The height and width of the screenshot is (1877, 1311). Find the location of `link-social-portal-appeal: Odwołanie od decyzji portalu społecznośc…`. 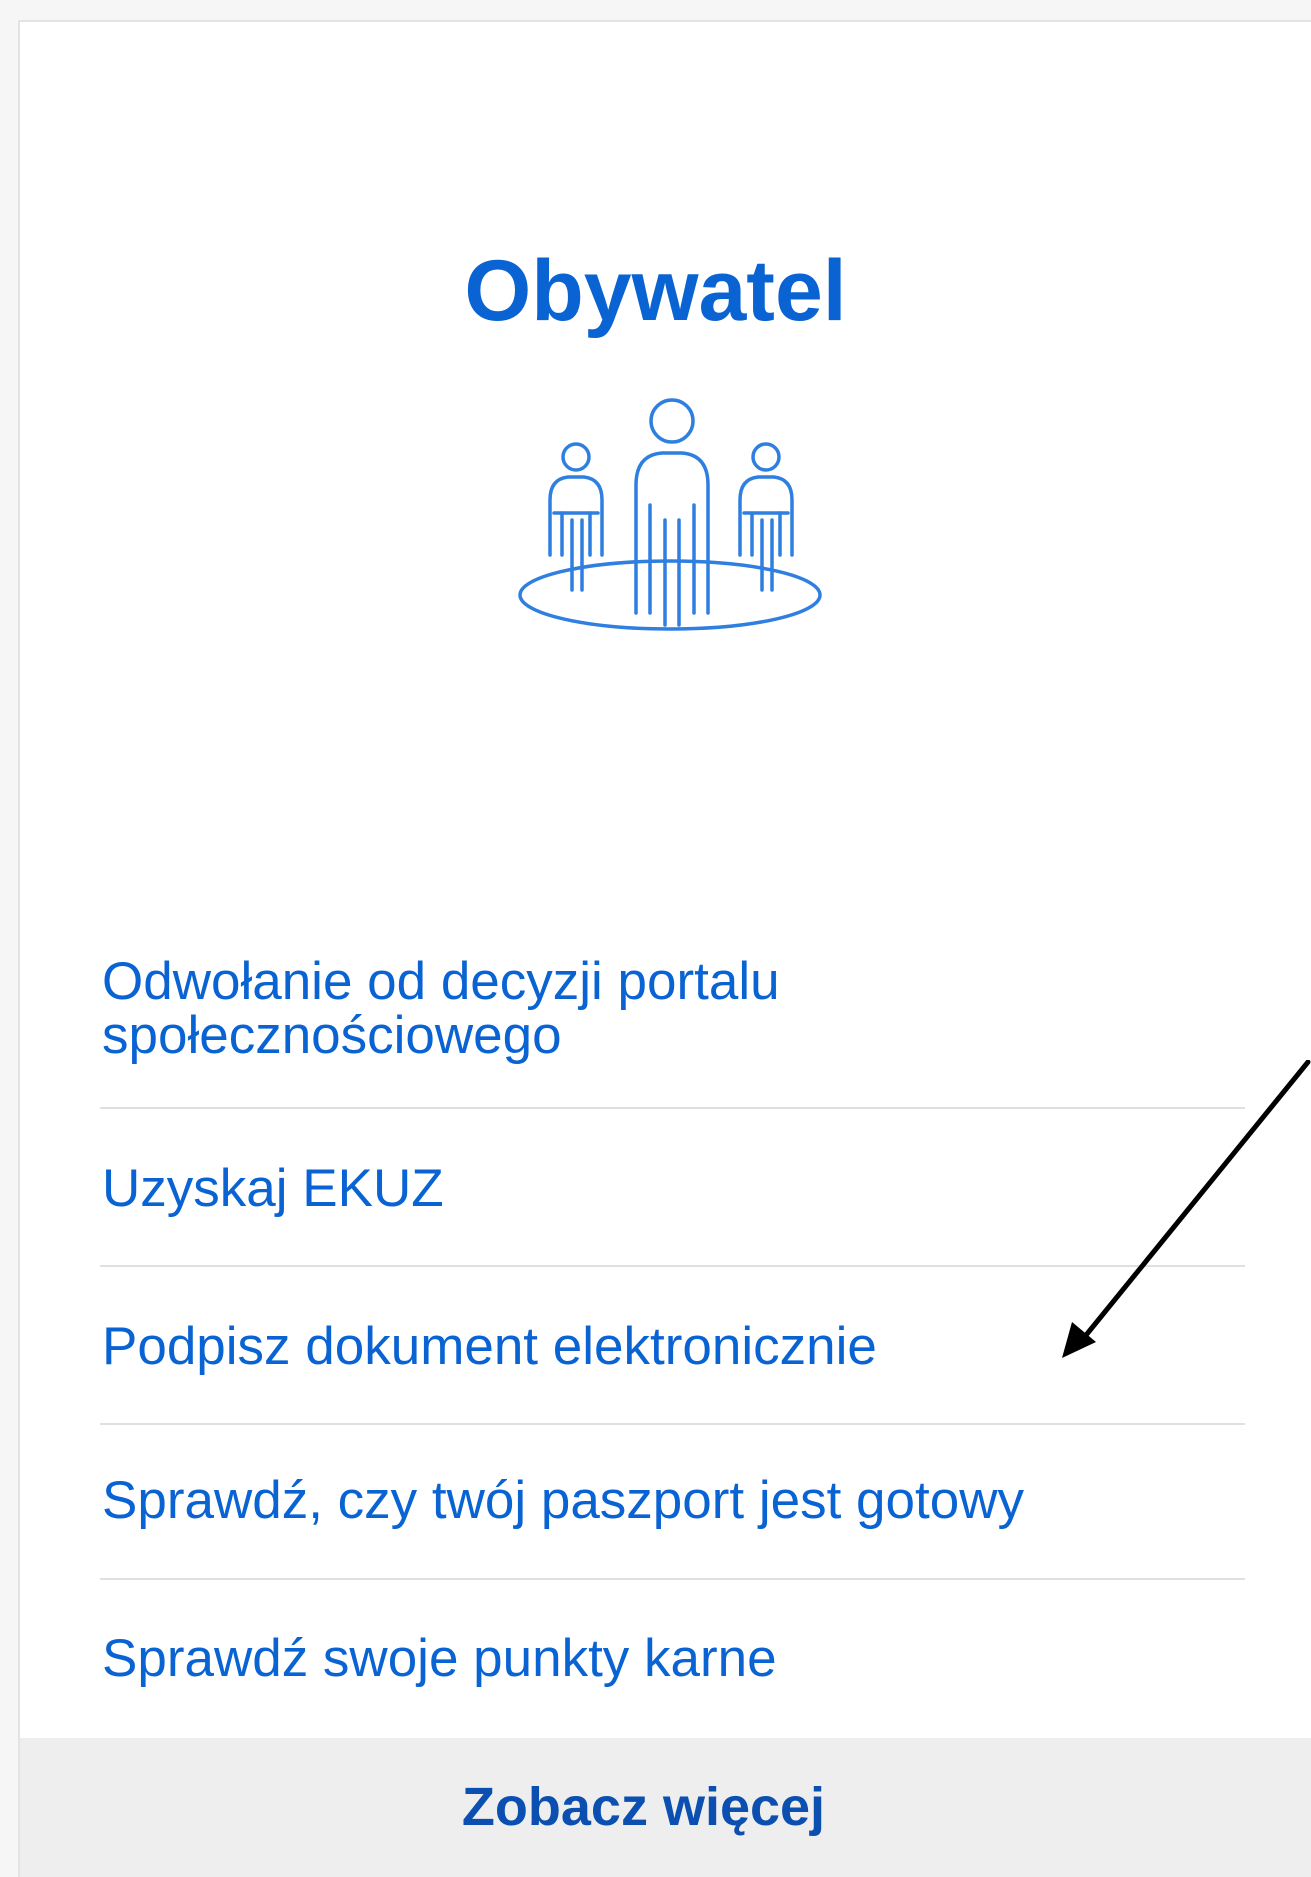

link-social-portal-appeal: Odwołanie od decyzji portalu społecznośc… is located at coordinates (672, 1009).